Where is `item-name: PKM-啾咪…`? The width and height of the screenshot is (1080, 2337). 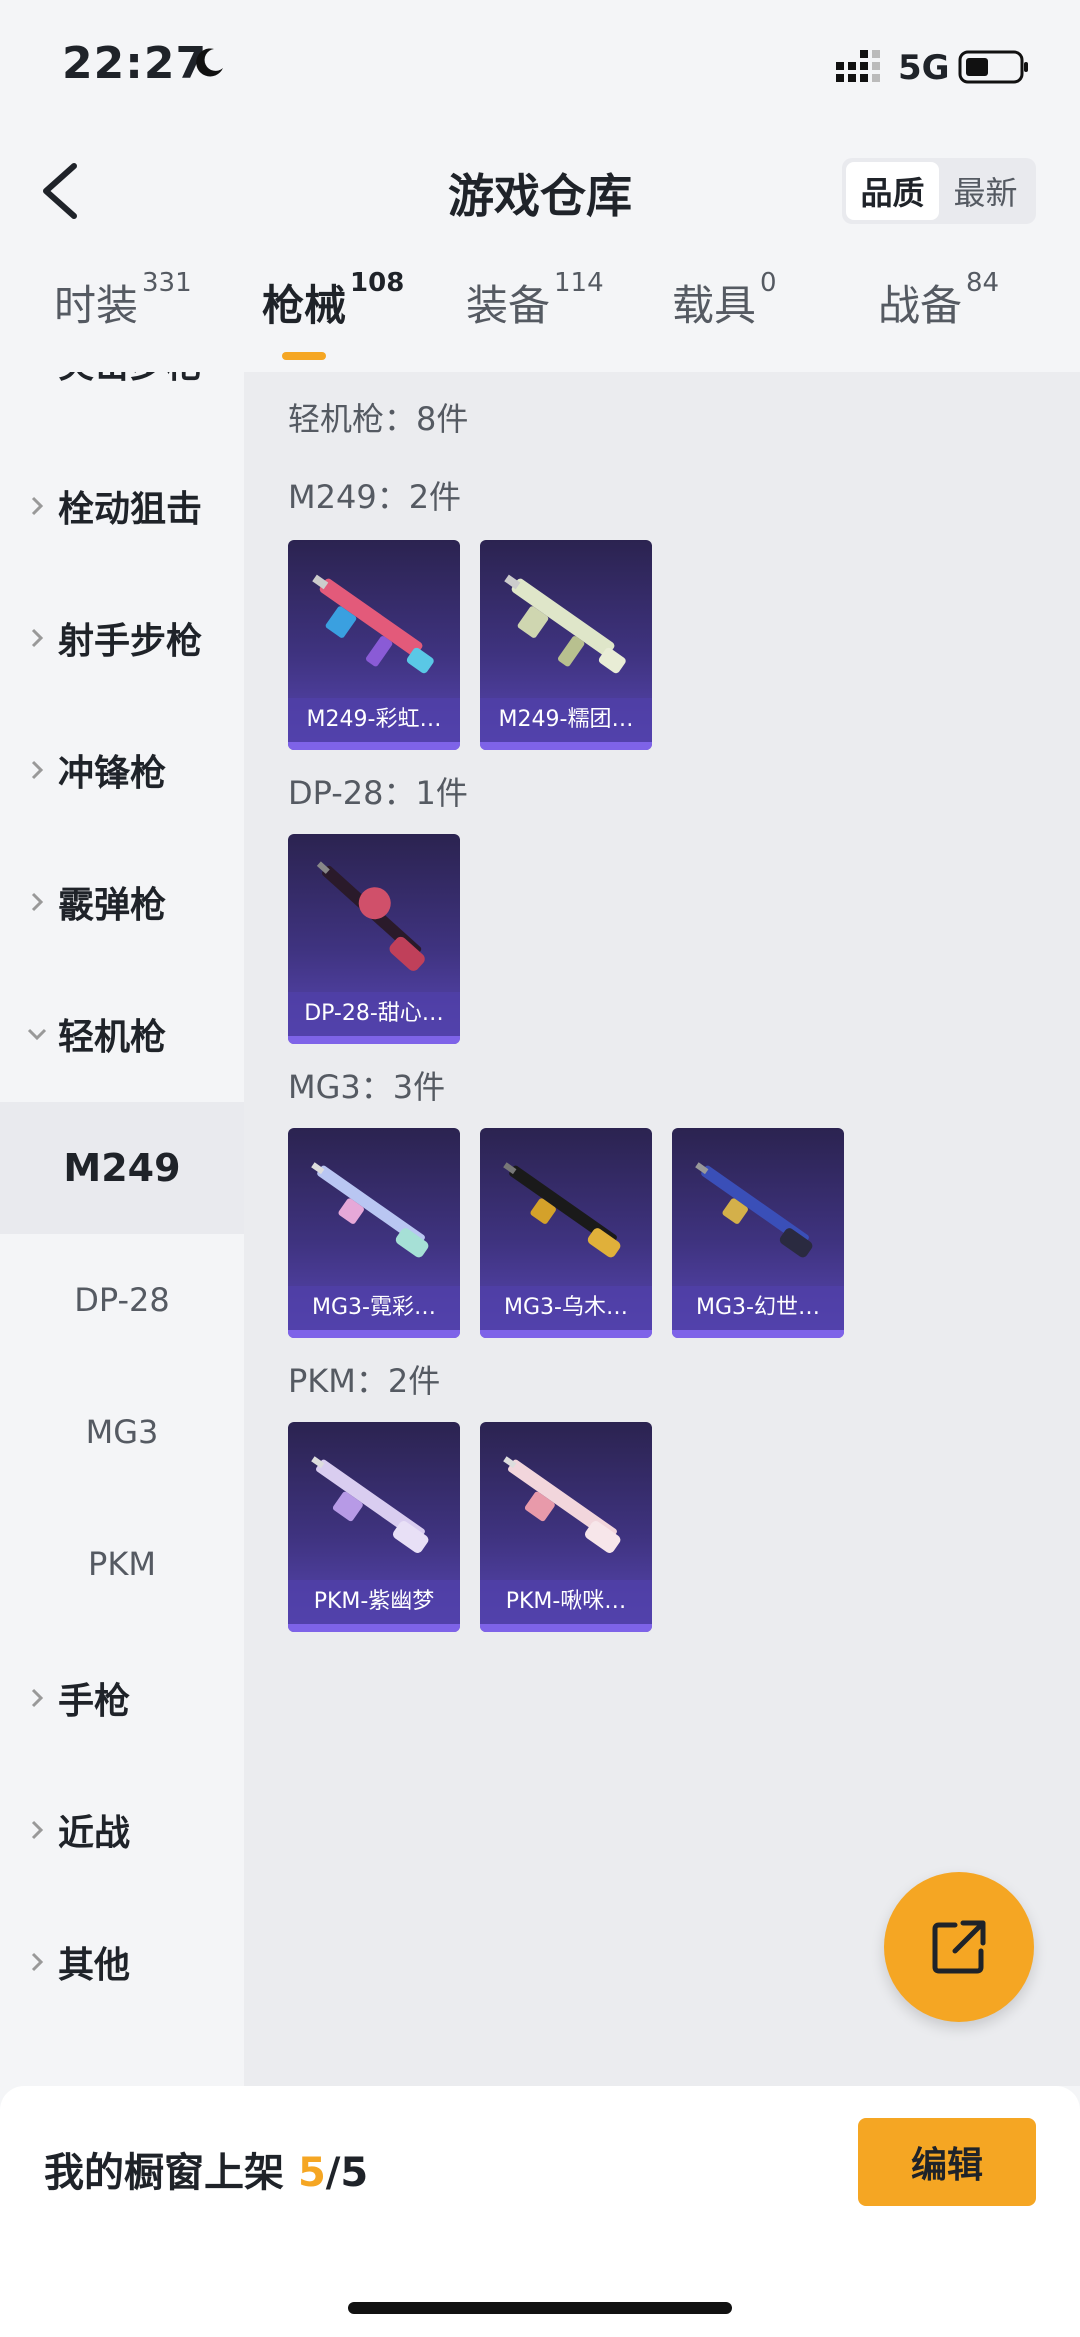 item-name: PKM-啾咪… is located at coordinates (566, 1602).